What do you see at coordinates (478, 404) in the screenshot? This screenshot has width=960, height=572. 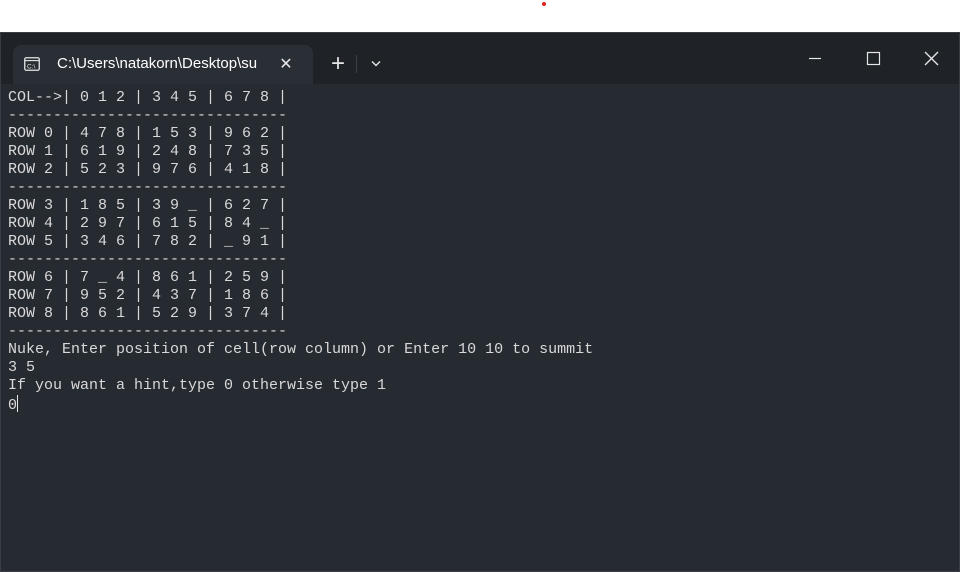 I see `terminal-input-line: 0` at bounding box center [478, 404].